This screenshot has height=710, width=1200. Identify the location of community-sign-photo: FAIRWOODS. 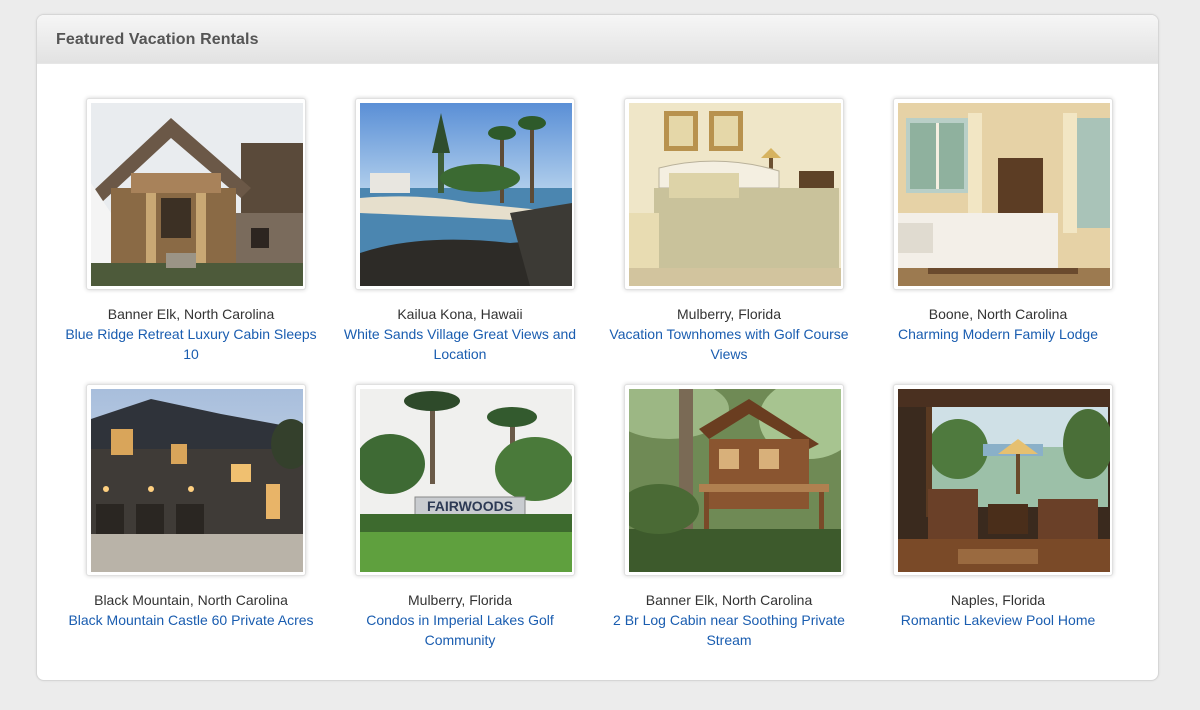
(466, 480).